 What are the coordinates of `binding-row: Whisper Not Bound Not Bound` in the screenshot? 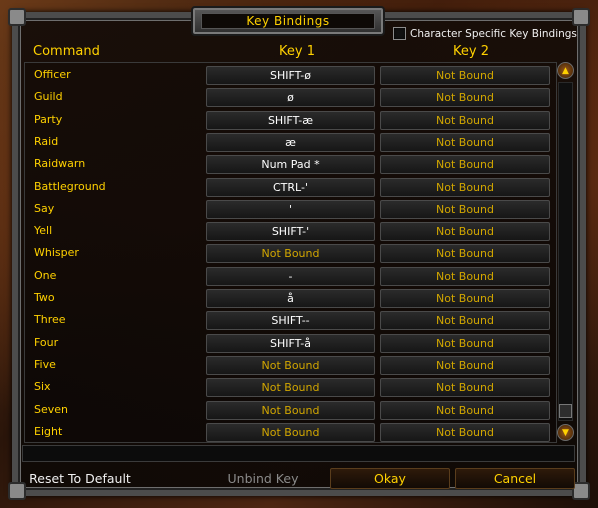 It's located at (290, 254).